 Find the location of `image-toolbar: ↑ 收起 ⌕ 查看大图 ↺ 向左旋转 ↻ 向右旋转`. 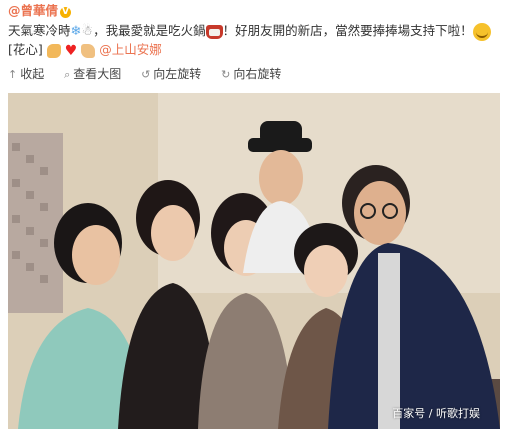

image-toolbar: ↑ 收起 ⌕ 查看大图 ↺ 向左旋转 ↻ 向右旋转 is located at coordinates (152, 74).